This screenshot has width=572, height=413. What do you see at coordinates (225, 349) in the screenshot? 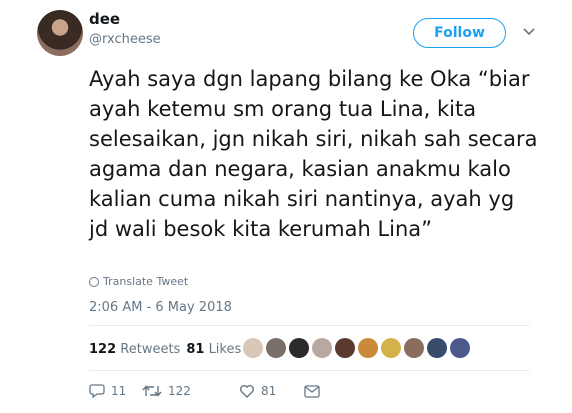
I see `likes-label: Likes` at bounding box center [225, 349].